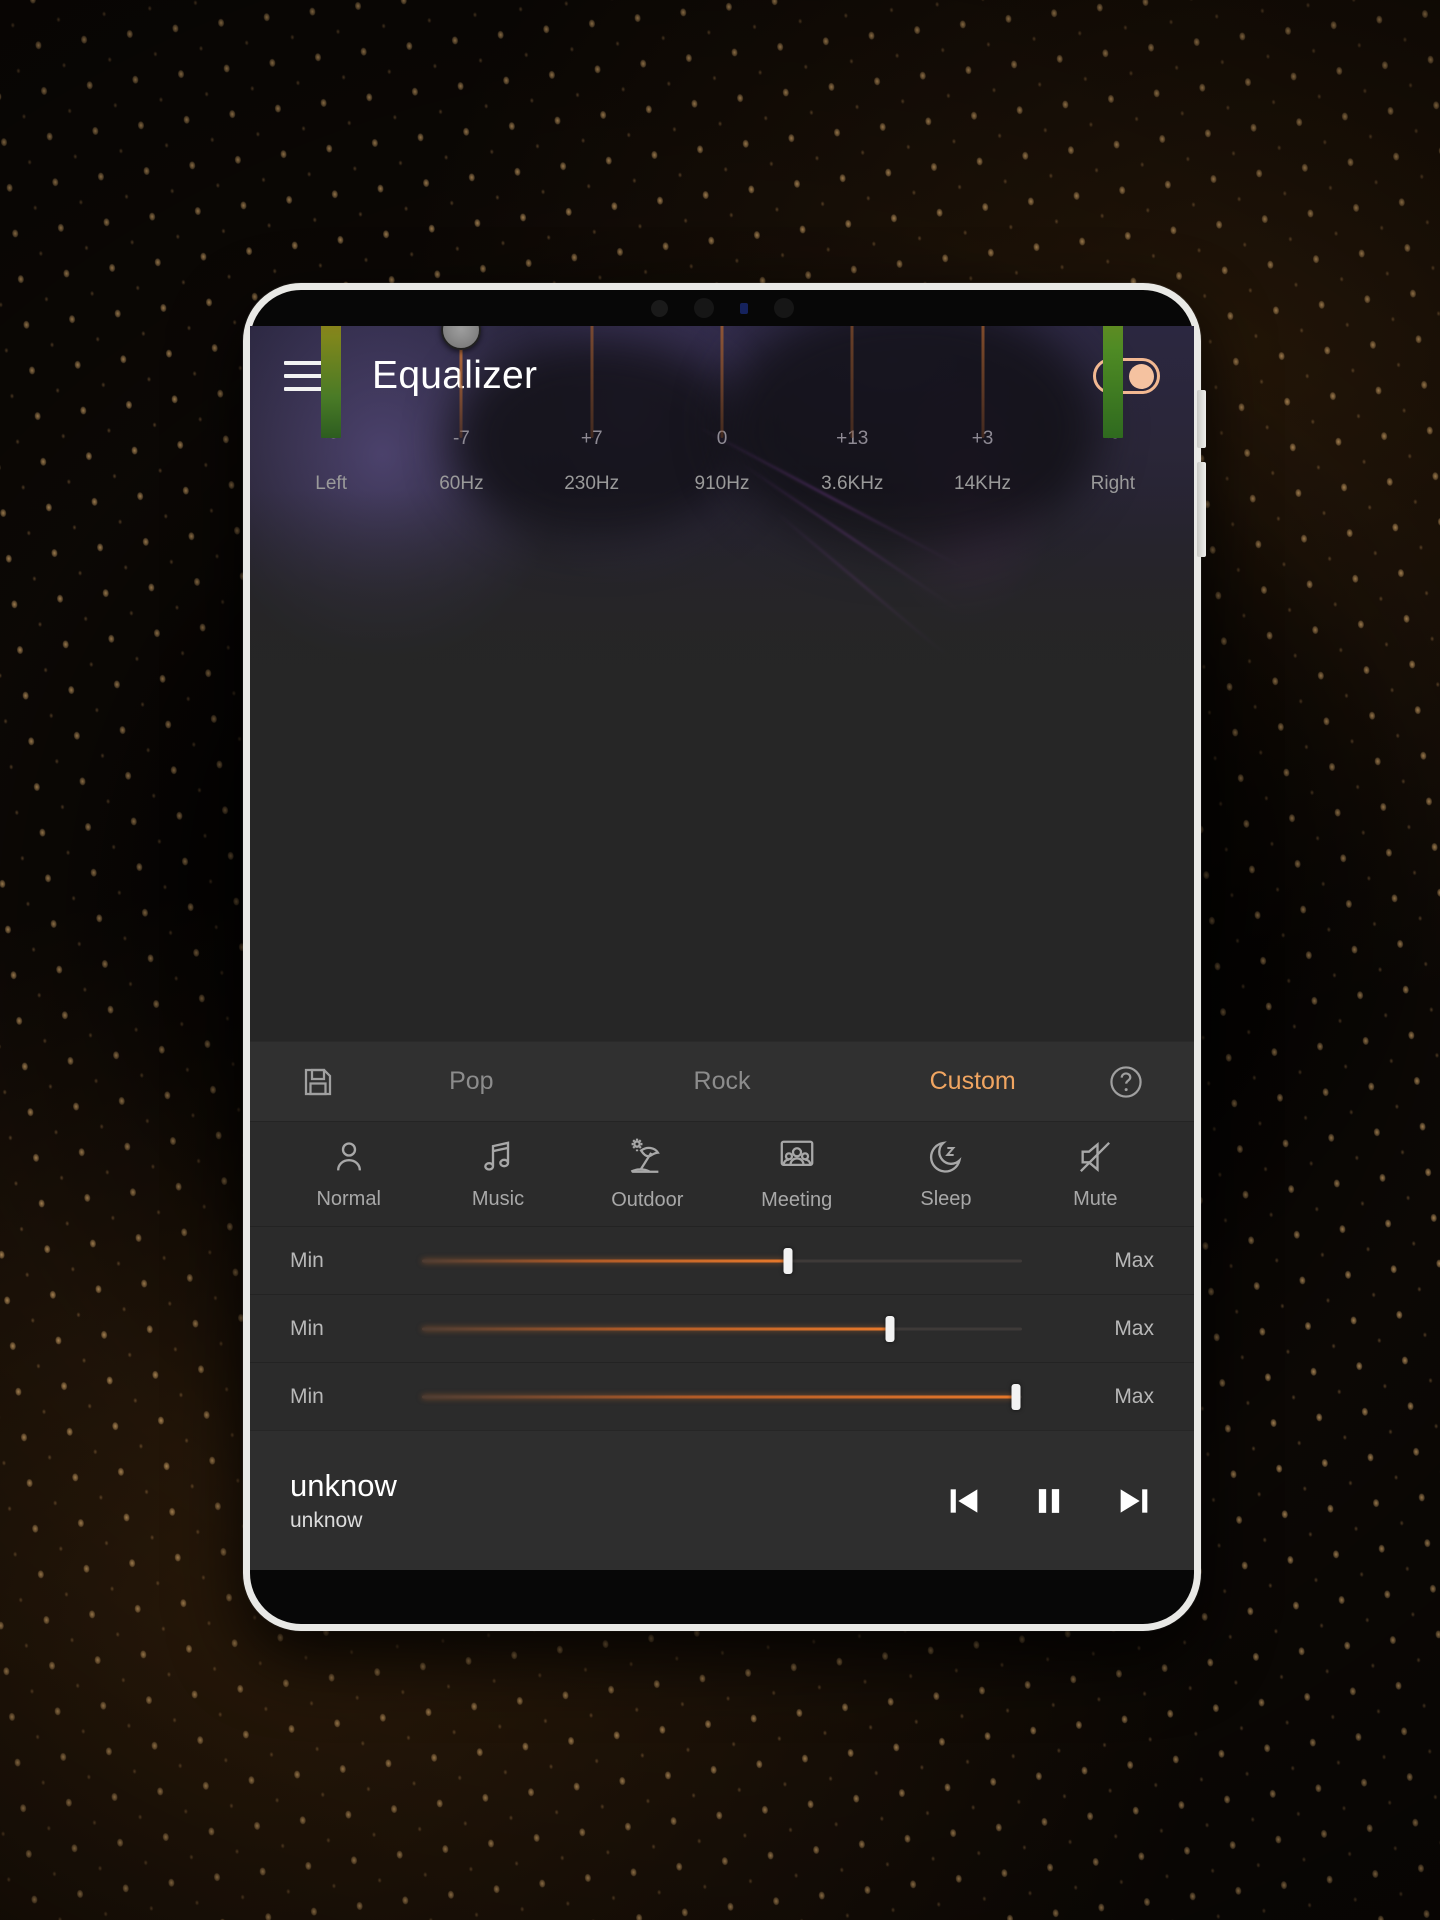 The height and width of the screenshot is (1920, 1440). Describe the element at coordinates (1095, 1159) in the screenshot. I see `speaker-mute-icon` at that location.